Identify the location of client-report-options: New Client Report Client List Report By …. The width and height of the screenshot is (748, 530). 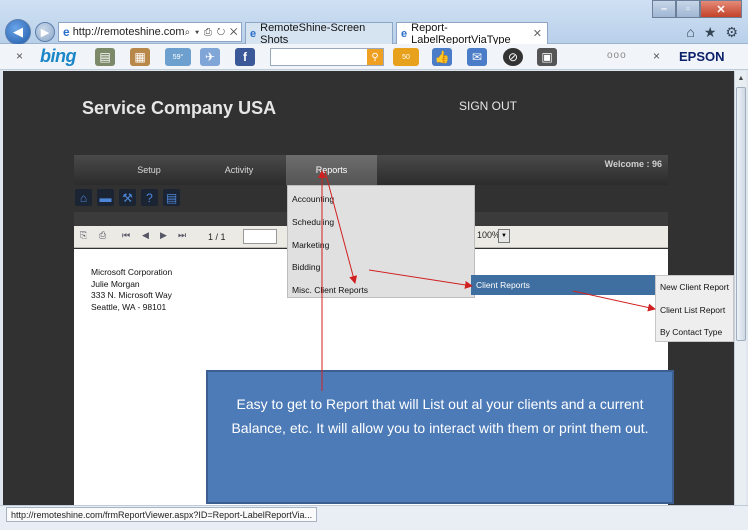
(694, 308).